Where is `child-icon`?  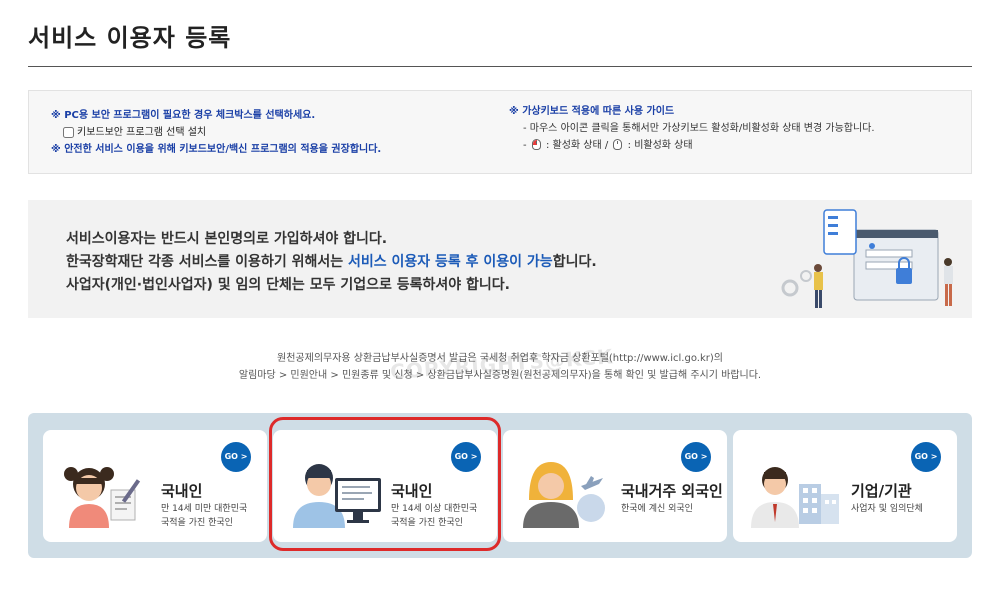
child-icon is located at coordinates (102, 497).